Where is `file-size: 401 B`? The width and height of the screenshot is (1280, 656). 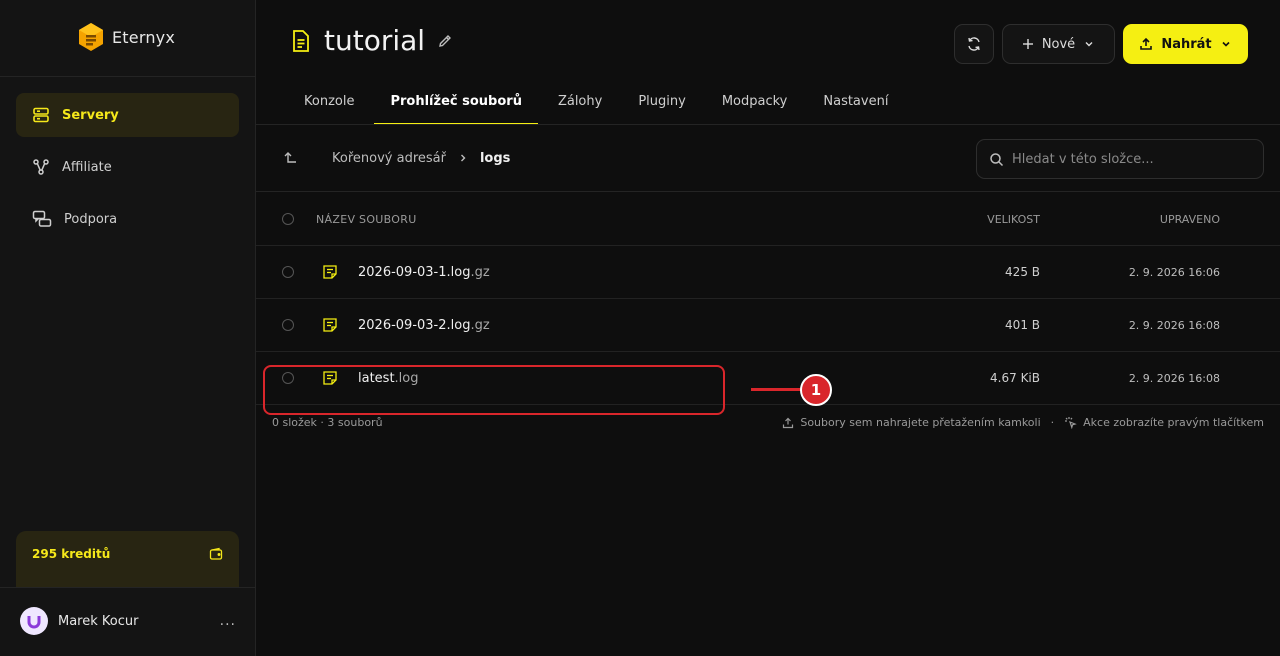
file-size: 401 B is located at coordinates (1022, 325).